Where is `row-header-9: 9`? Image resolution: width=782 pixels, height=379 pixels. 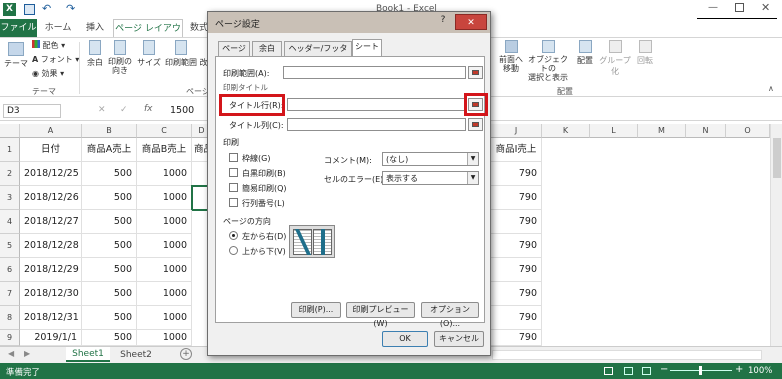
row-header-9: 9 is located at coordinates (10, 338).